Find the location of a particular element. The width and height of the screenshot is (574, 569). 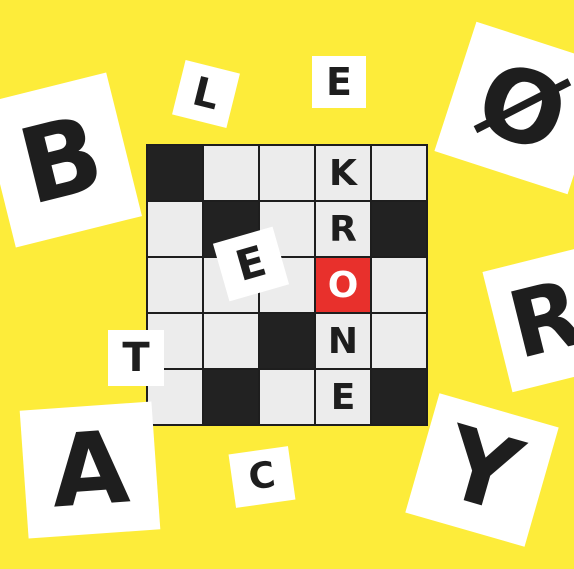

grid-empty-cell-r2c0 is located at coordinates (175, 285).